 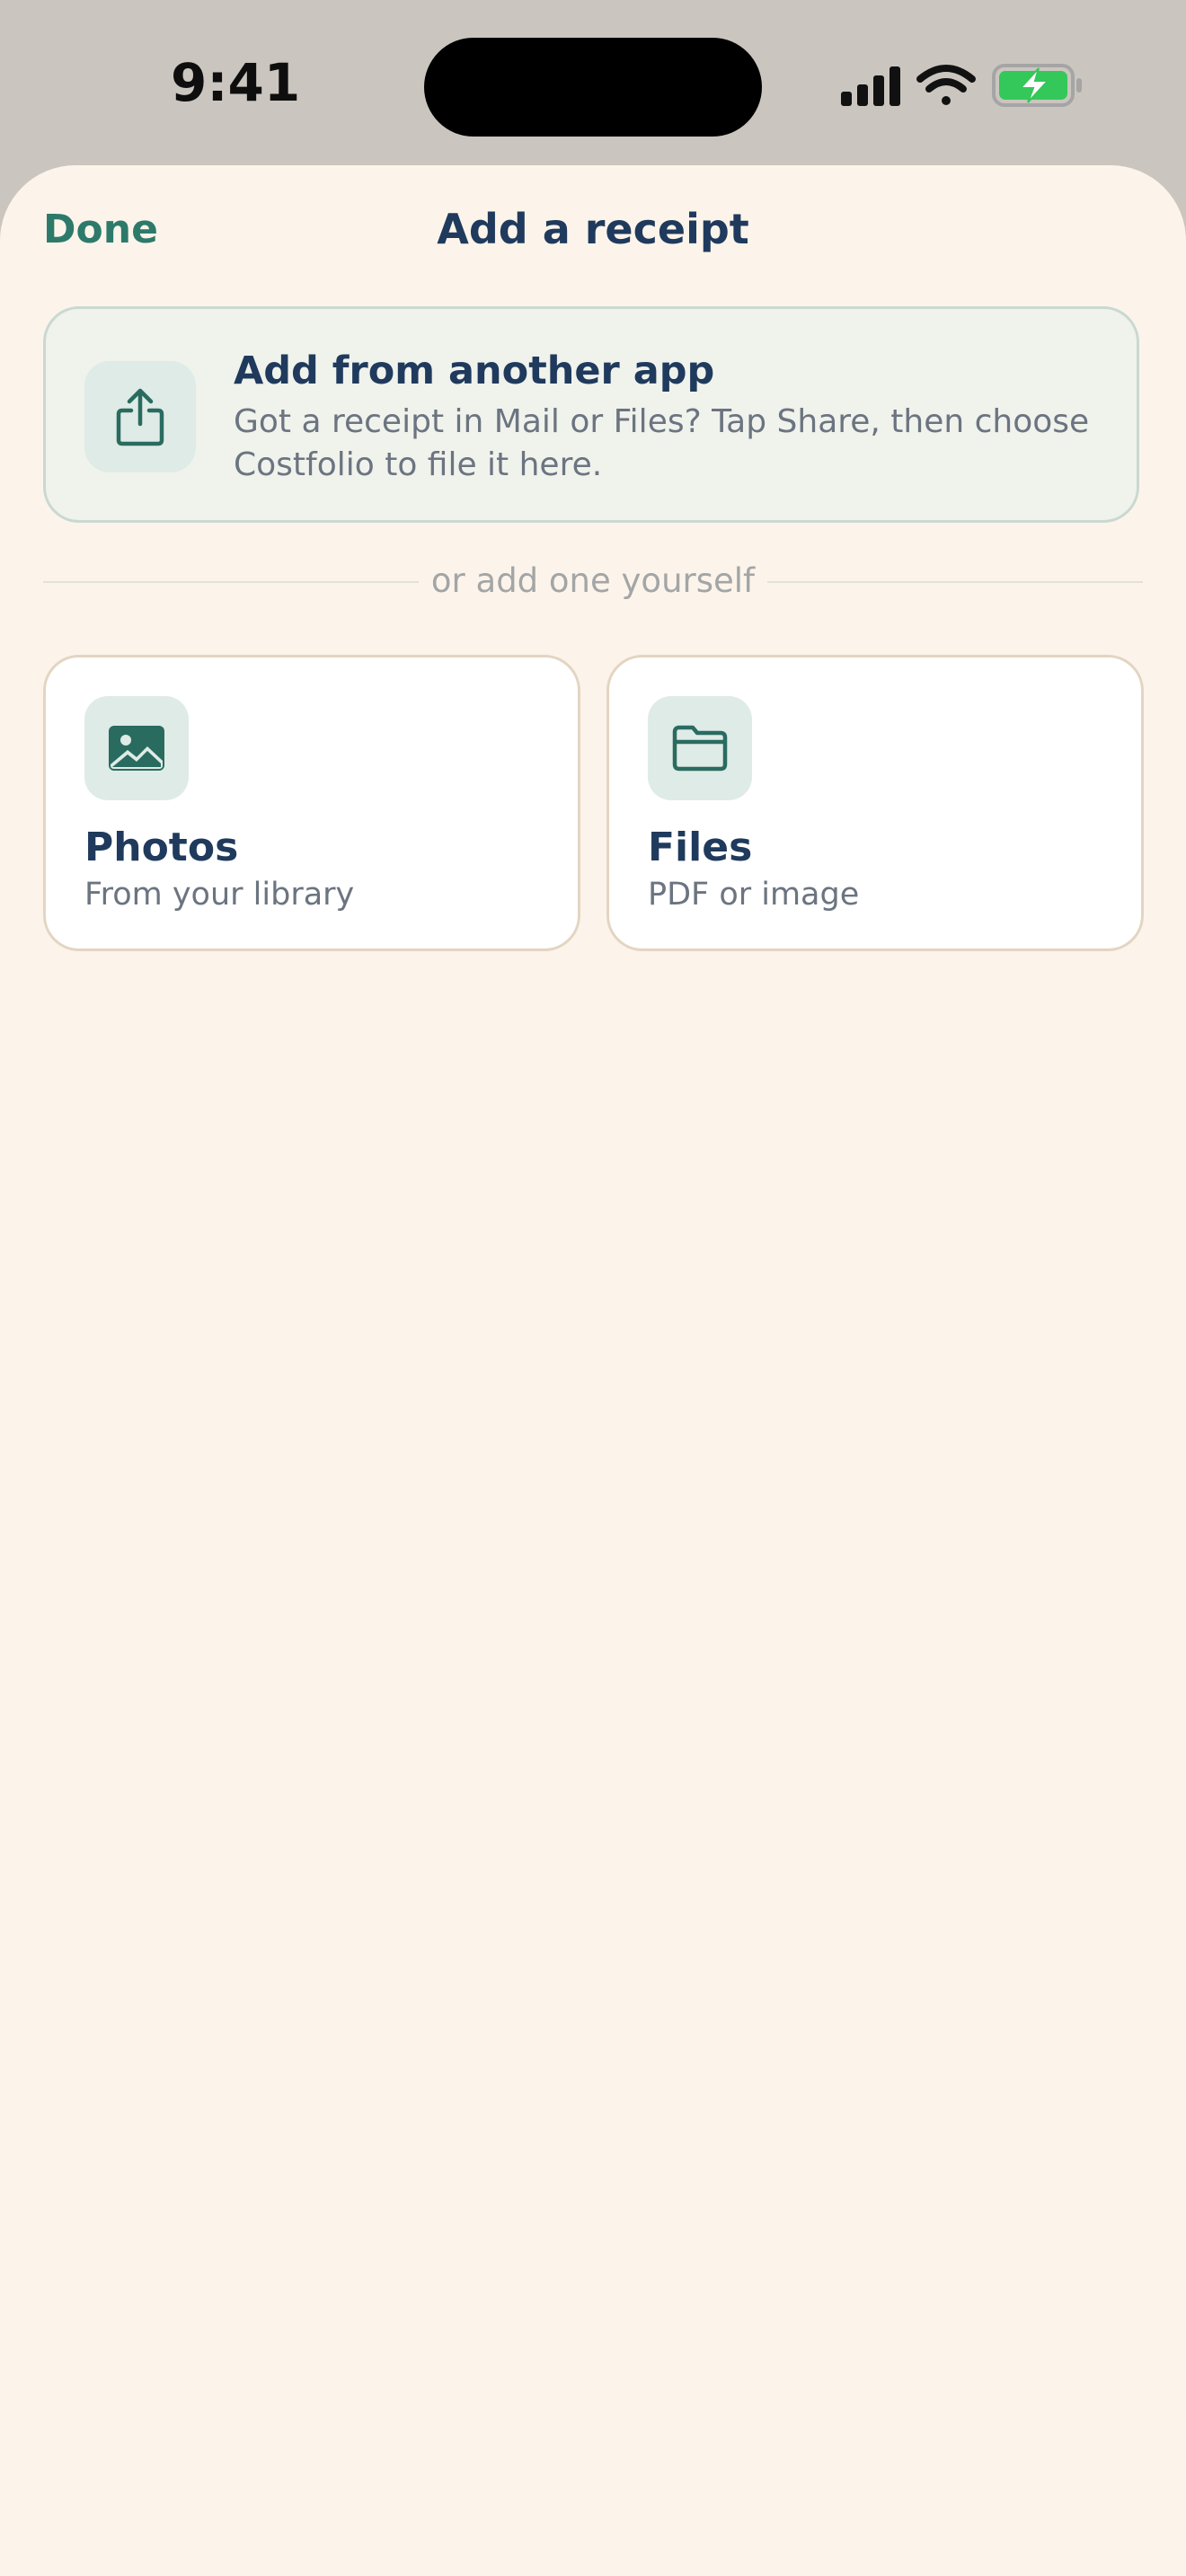 I want to click on wifi-icon, so click(x=946, y=85).